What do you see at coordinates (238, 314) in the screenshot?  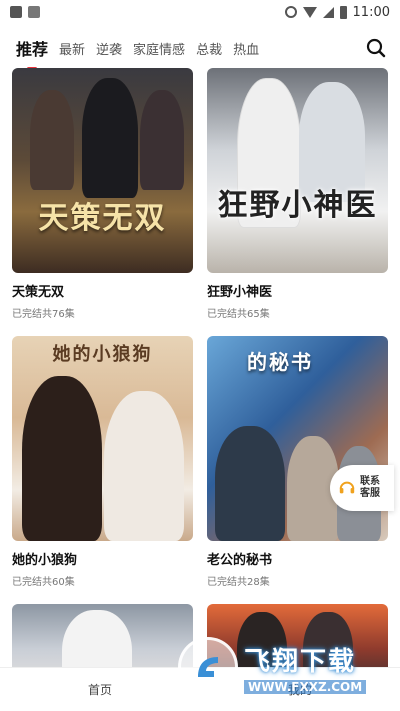 I see `drama-episodes: 已完结共65集` at bounding box center [238, 314].